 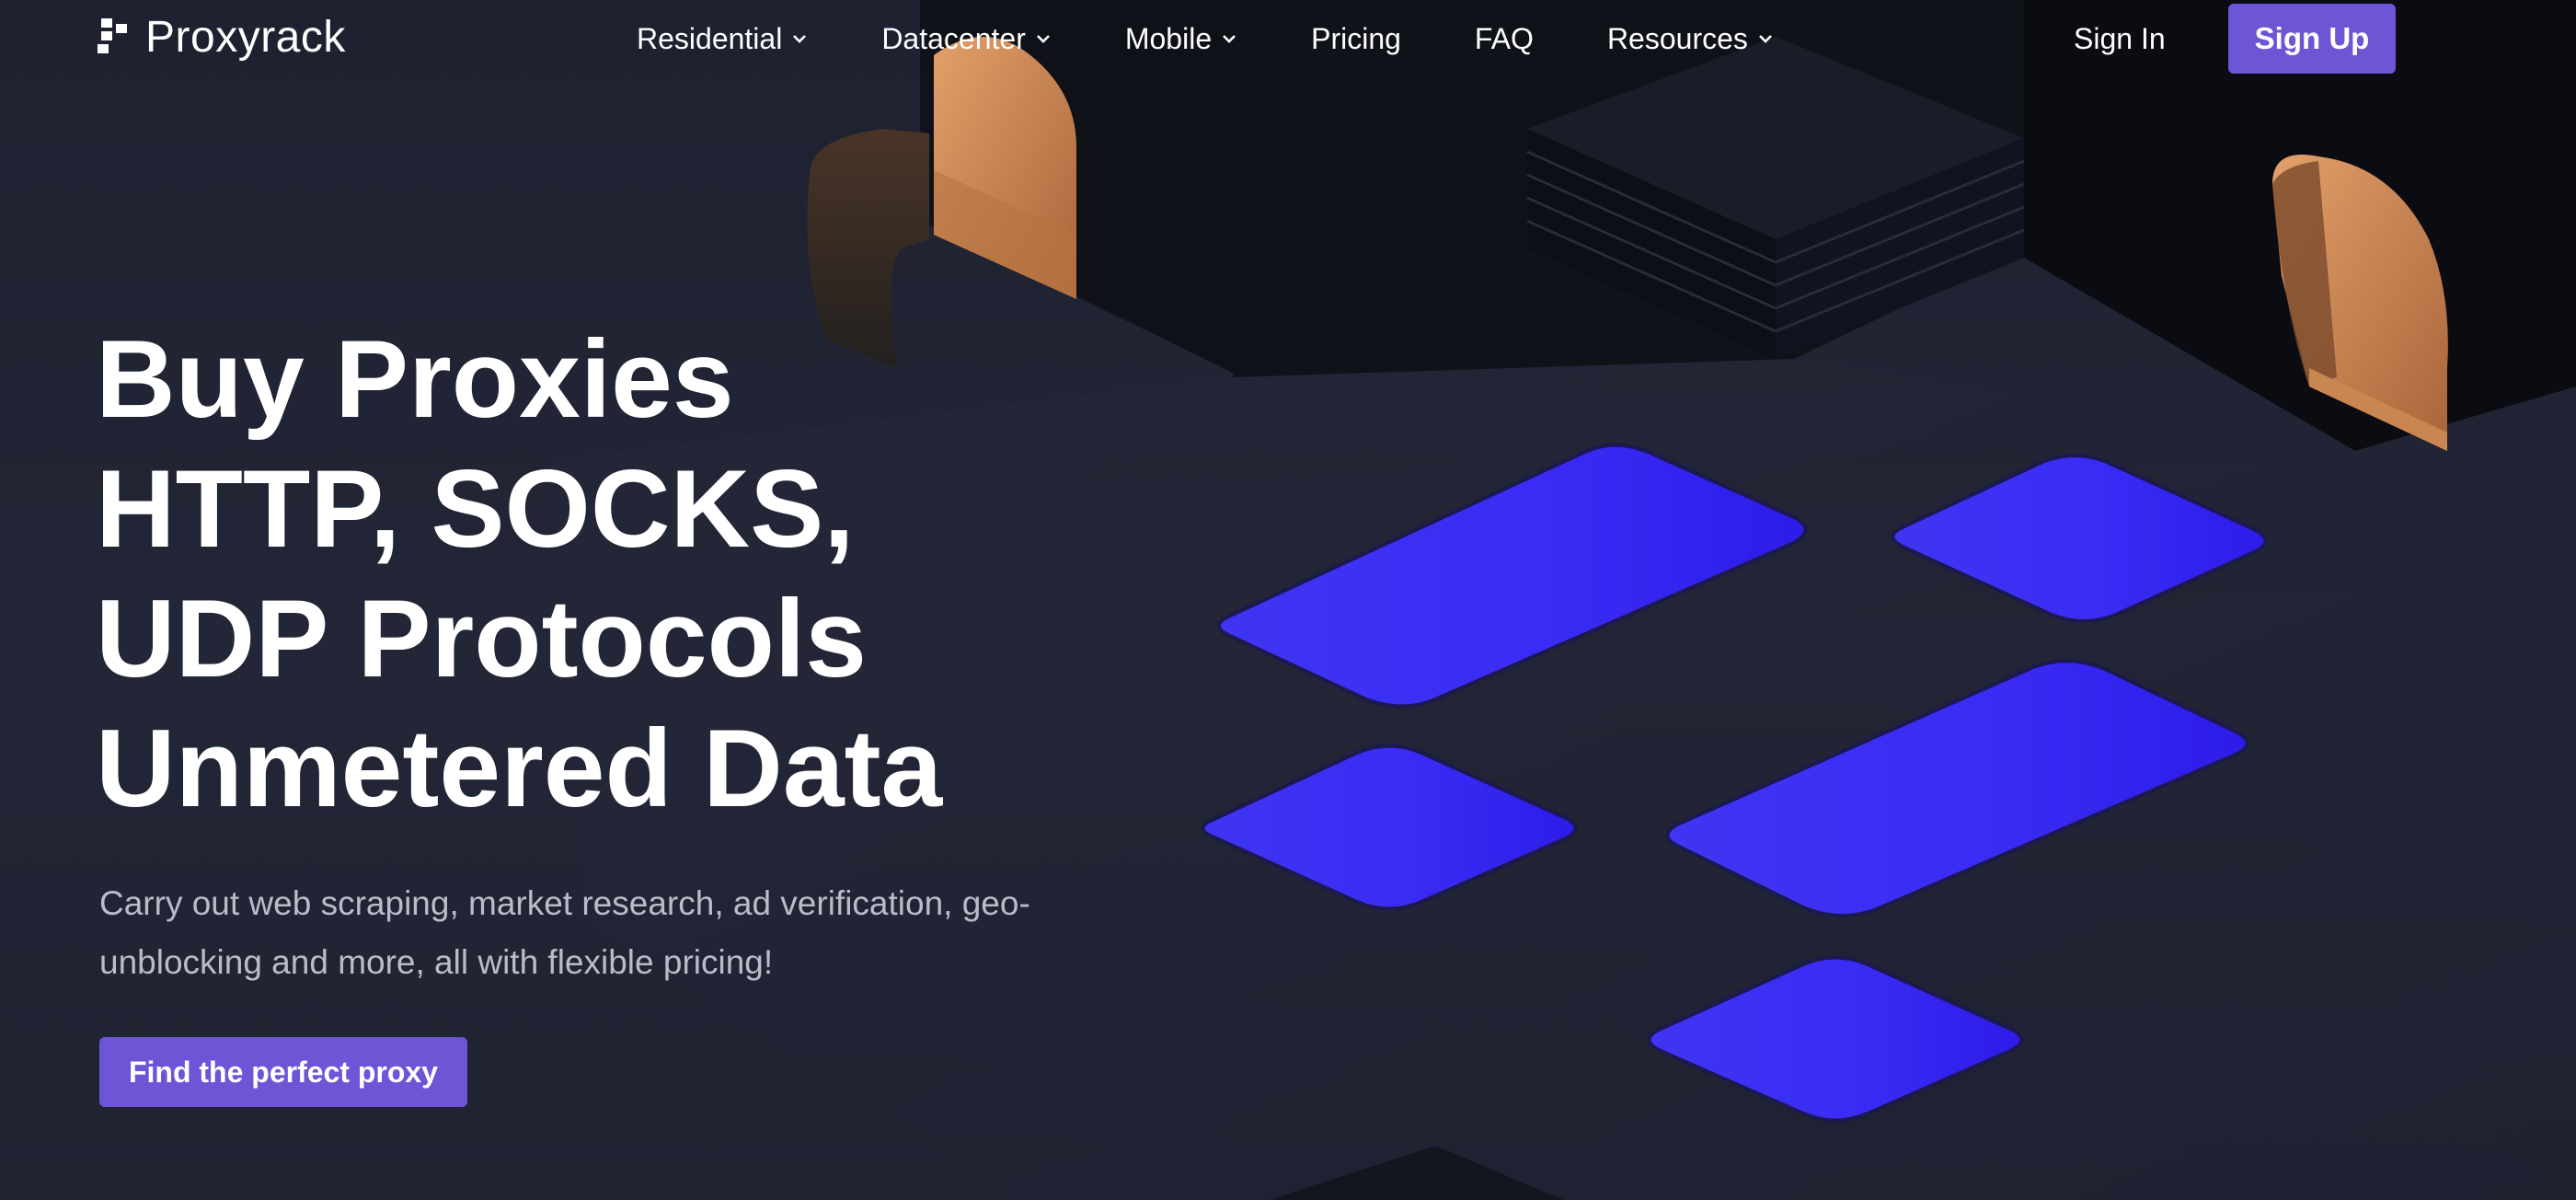 What do you see at coordinates (245, 37) in the screenshot?
I see `brand-name: Proxyrack` at bounding box center [245, 37].